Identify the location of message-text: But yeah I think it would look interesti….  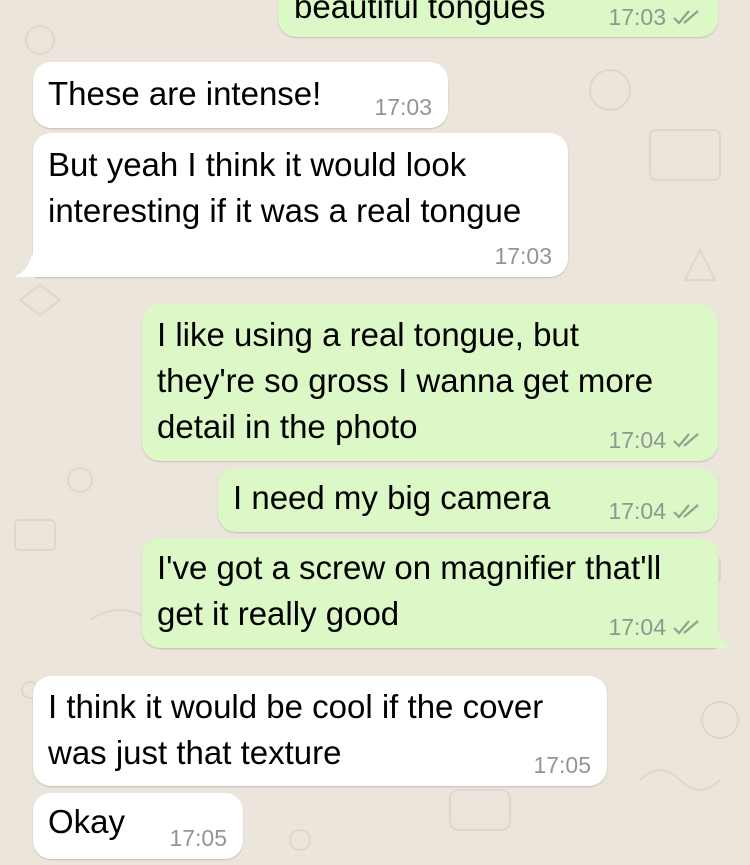
(284, 188).